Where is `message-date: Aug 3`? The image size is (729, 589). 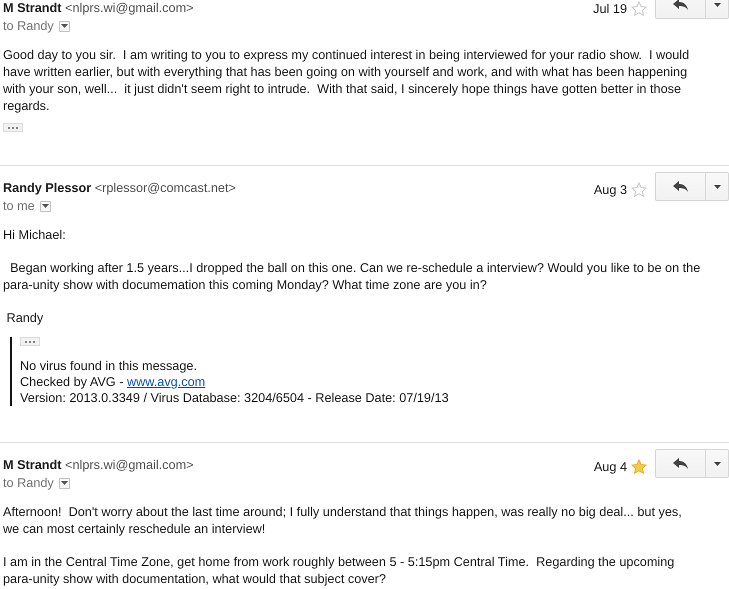
message-date: Aug 3 is located at coordinates (610, 190).